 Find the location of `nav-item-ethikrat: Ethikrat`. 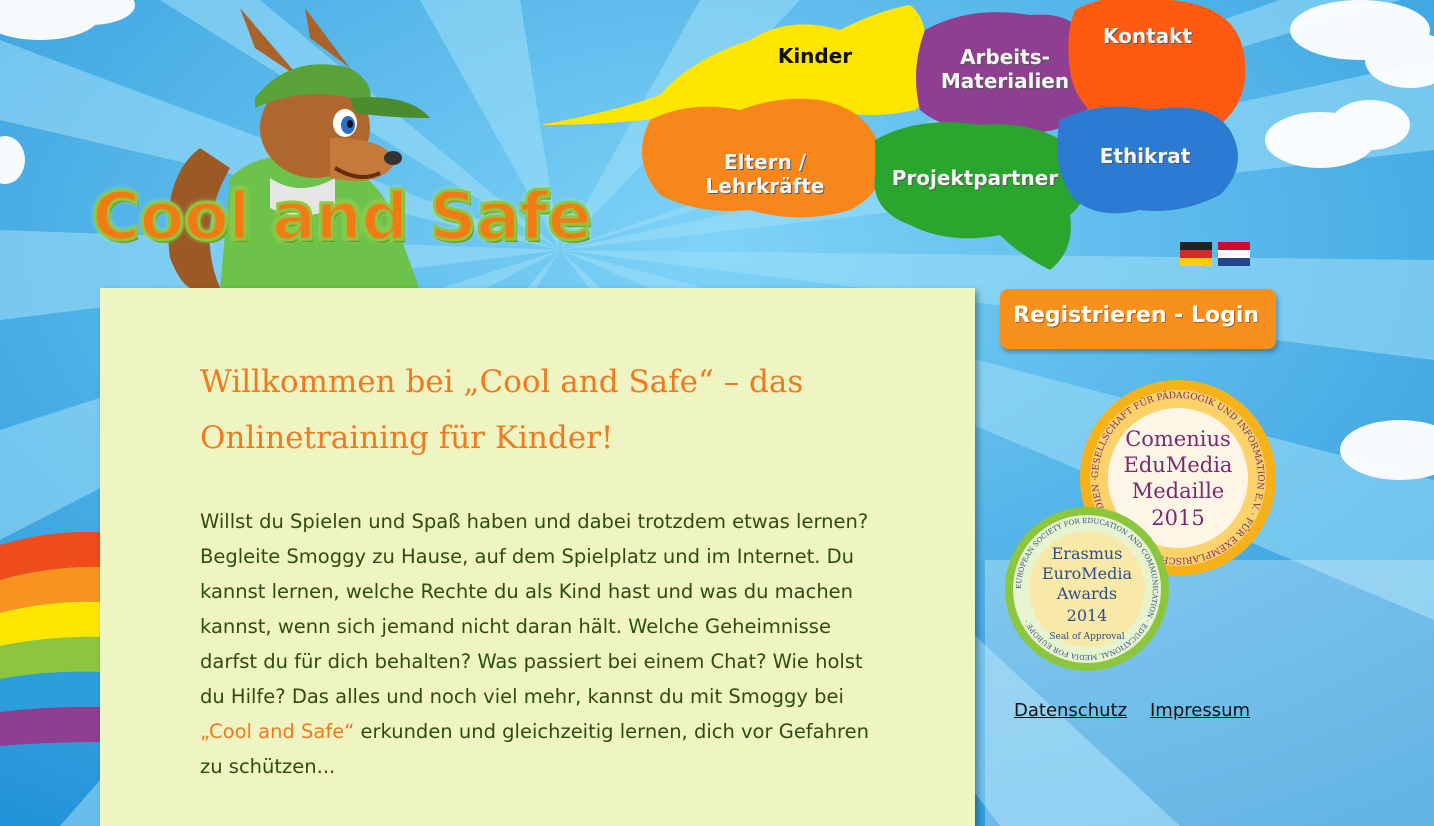

nav-item-ethikrat: Ethikrat is located at coordinates (1145, 156).